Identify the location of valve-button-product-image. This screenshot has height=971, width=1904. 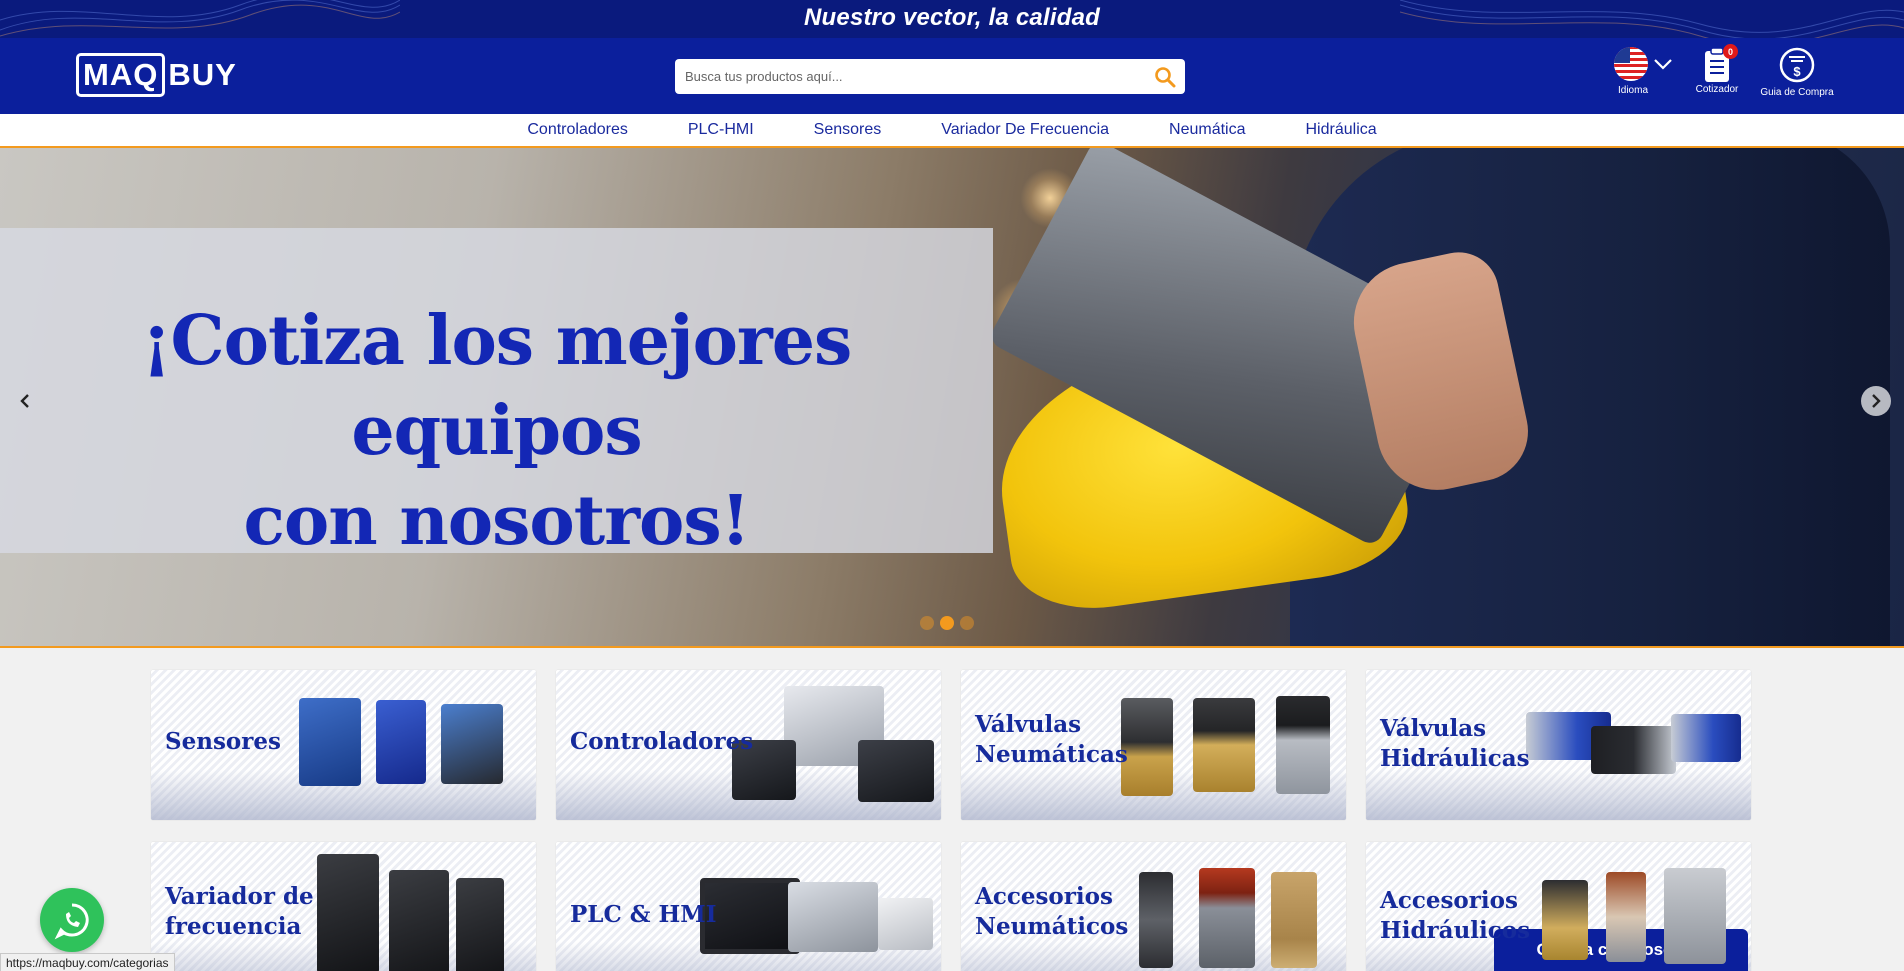
(1227, 918).